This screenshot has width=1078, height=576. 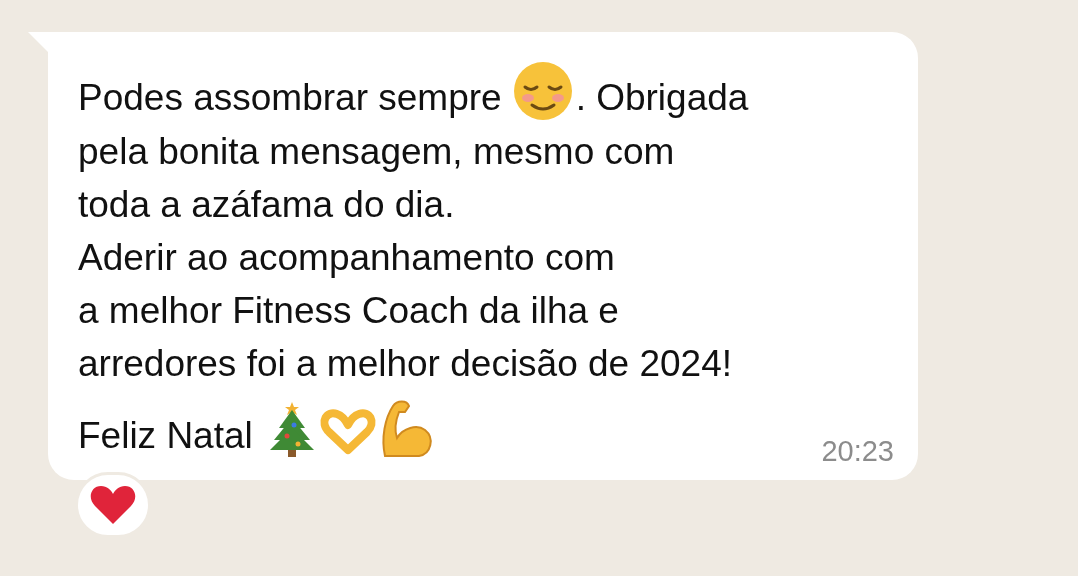 What do you see at coordinates (290, 97) in the screenshot?
I see `message-text: Podes assombrar sempre` at bounding box center [290, 97].